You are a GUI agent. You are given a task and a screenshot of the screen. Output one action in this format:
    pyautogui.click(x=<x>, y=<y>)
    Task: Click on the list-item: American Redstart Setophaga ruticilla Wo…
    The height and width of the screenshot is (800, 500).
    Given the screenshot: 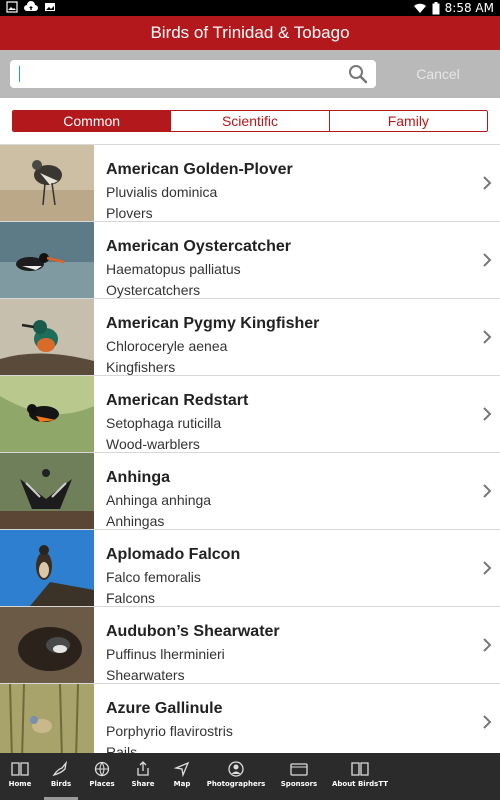 What is the action you would take?
    pyautogui.click(x=250, y=414)
    